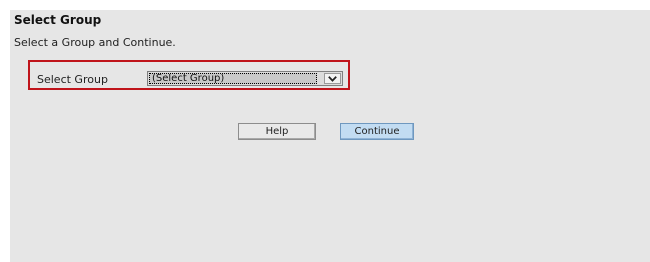  I want to click on dropdown-button, so click(332, 78).